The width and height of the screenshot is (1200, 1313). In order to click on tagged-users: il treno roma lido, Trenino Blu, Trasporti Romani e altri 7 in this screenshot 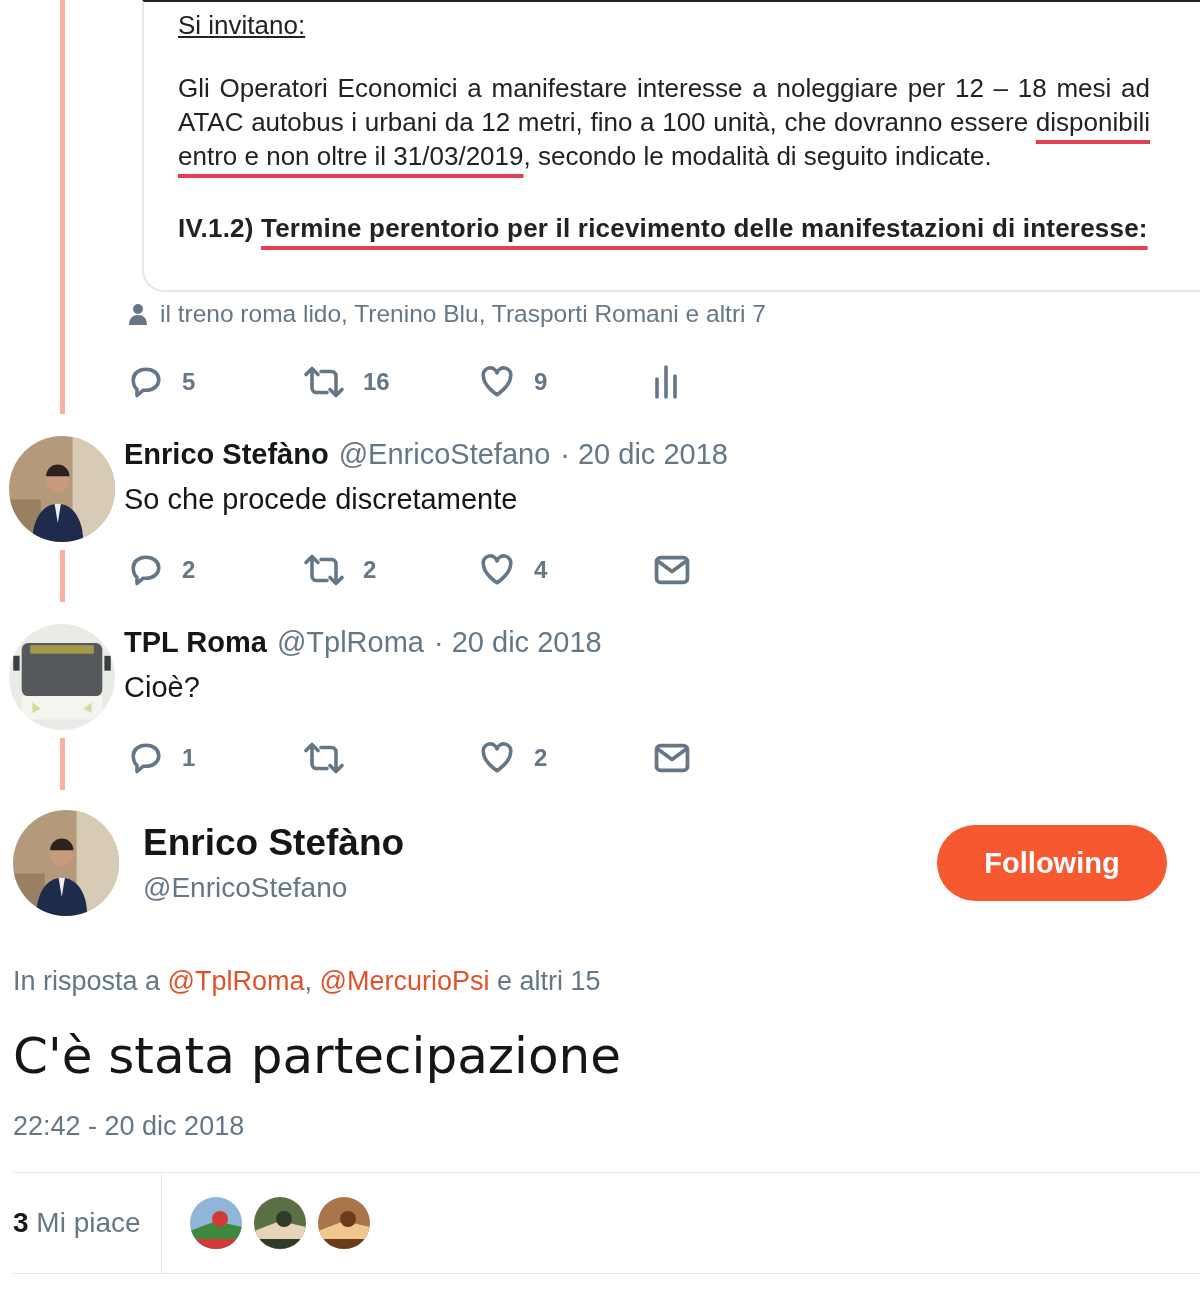, I will do `click(463, 314)`.